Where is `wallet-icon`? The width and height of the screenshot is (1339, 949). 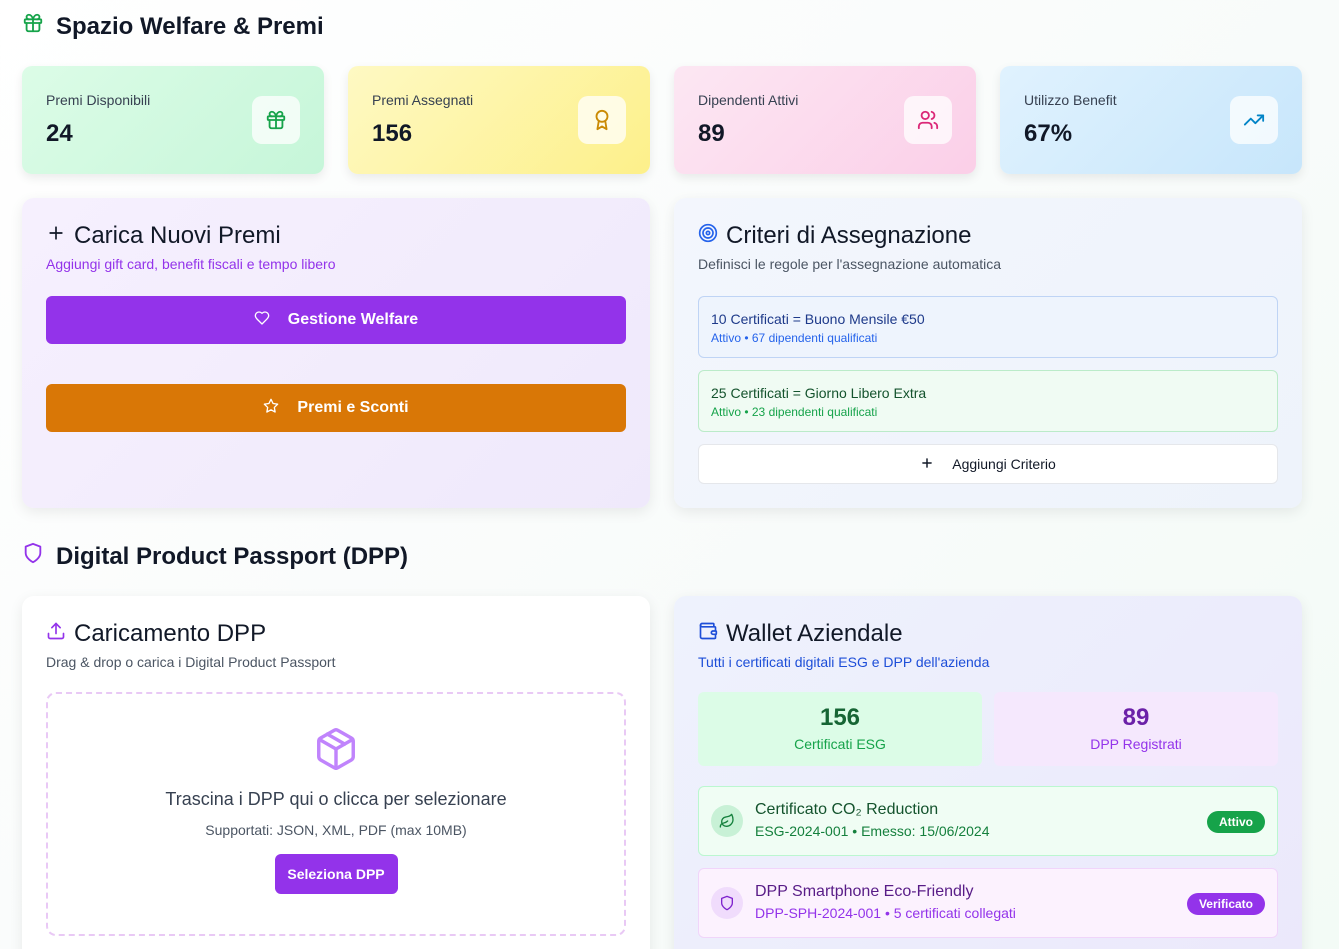 wallet-icon is located at coordinates (708, 634).